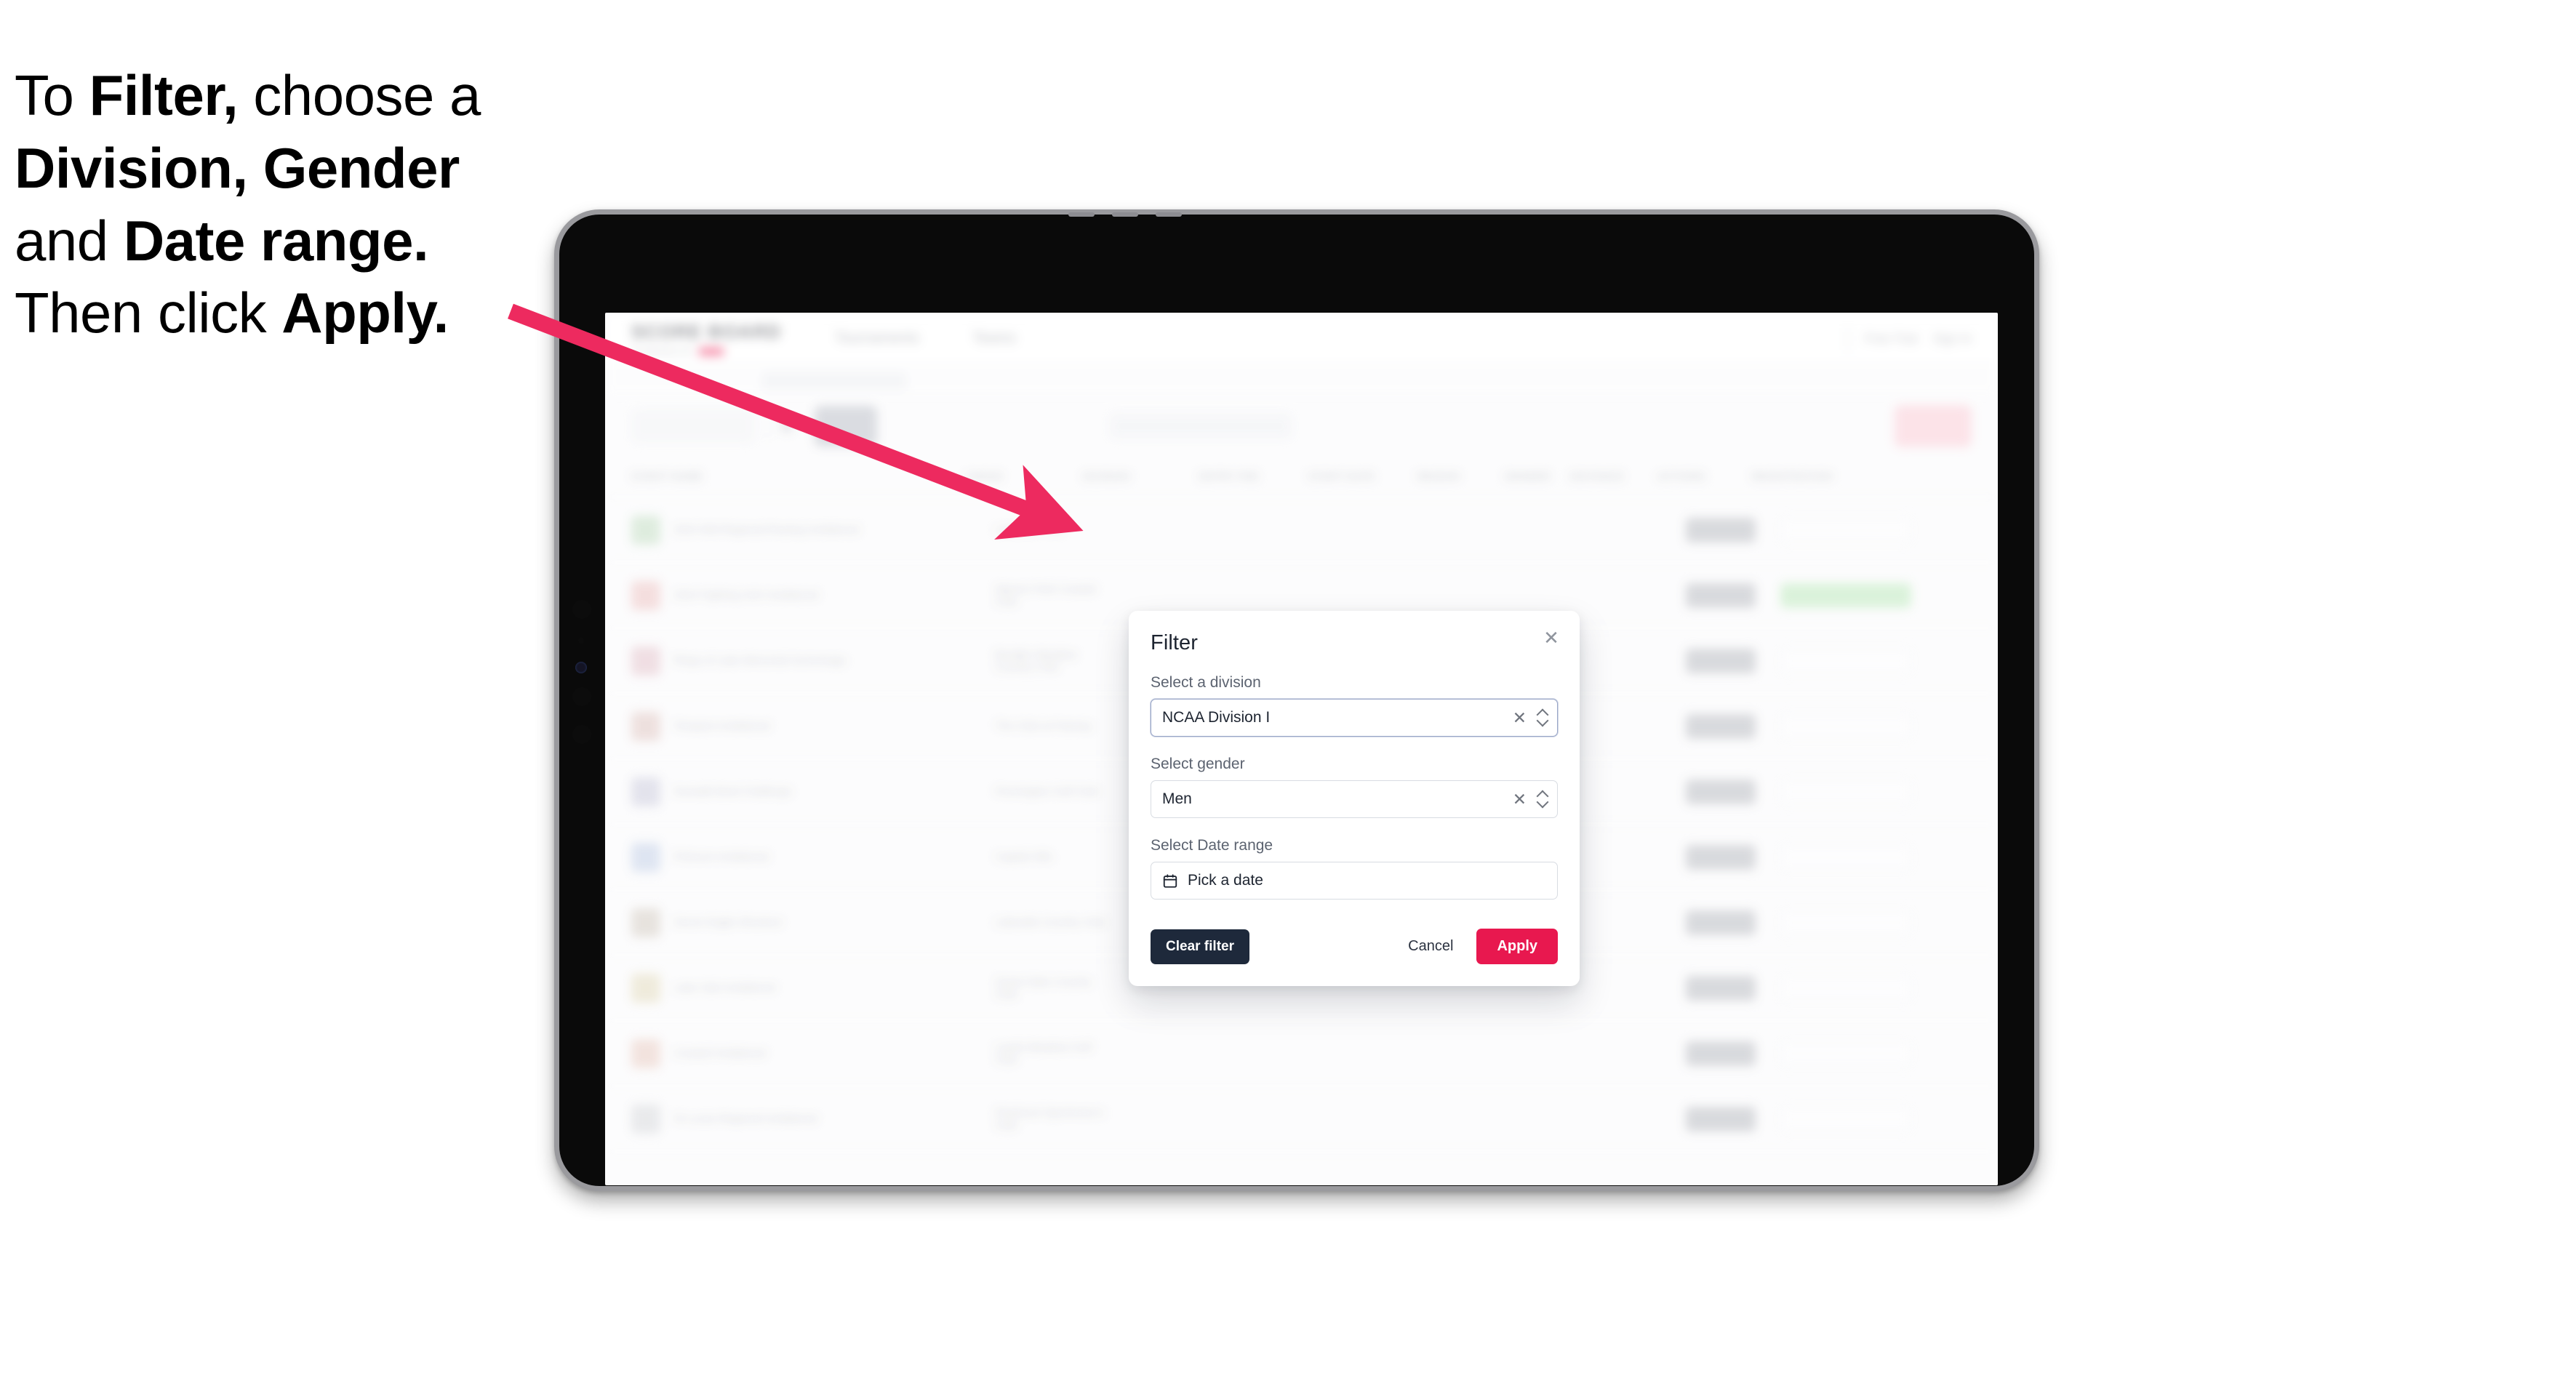  Describe the element at coordinates (1551, 638) in the screenshot. I see `close-icon: ✕` at that location.